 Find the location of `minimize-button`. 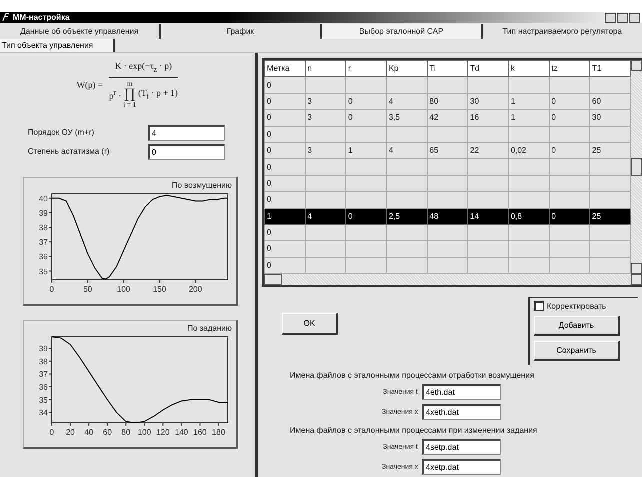

minimize-button is located at coordinates (610, 17).